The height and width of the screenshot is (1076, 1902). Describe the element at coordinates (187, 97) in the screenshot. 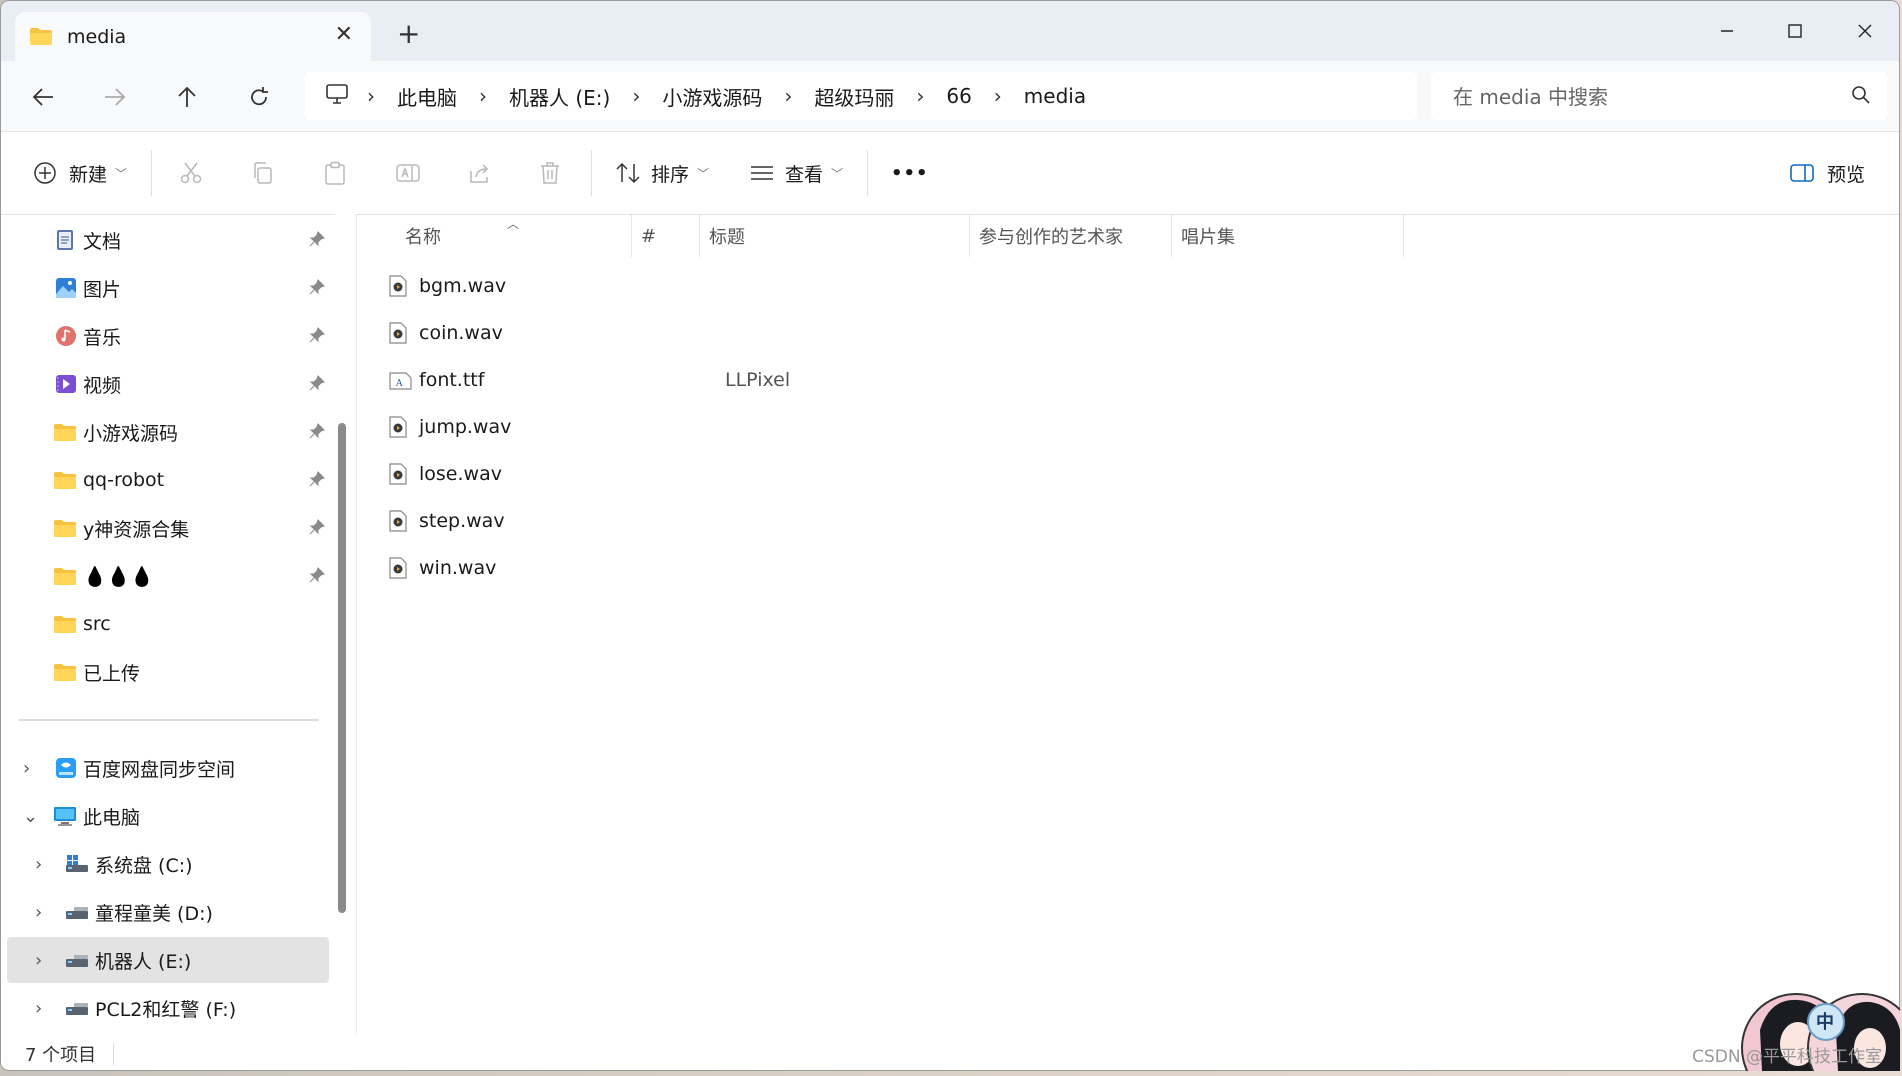

I see `up-button` at that location.